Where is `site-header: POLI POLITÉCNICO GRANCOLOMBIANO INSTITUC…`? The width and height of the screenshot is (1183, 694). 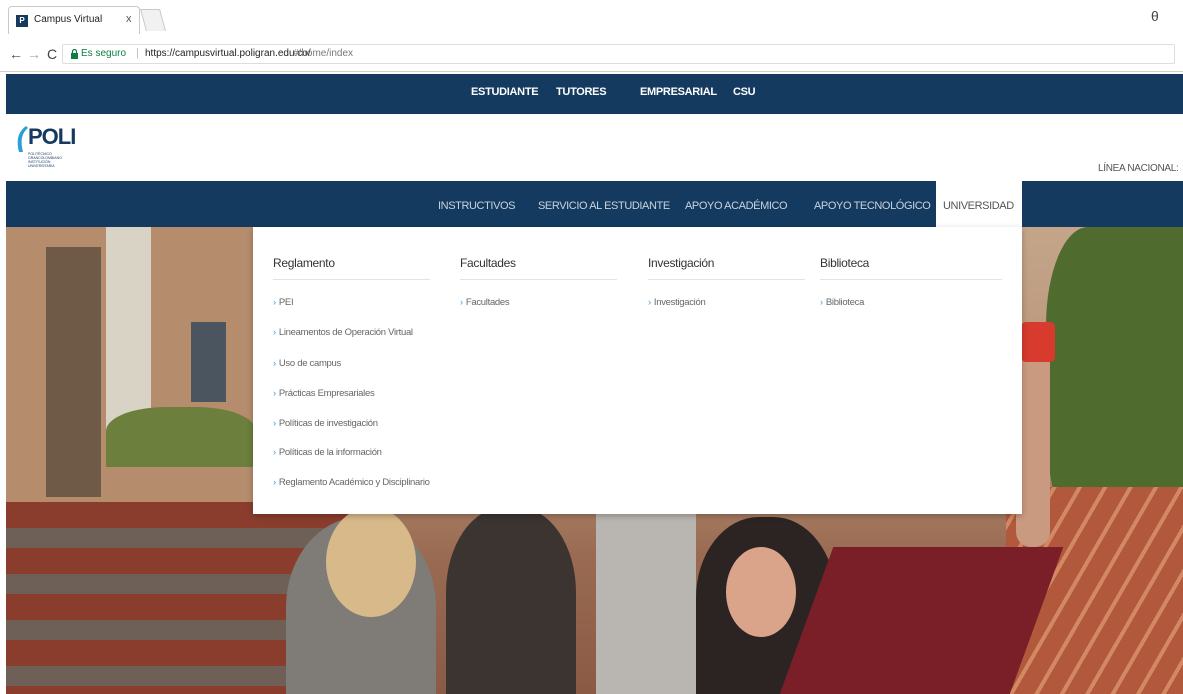 site-header: POLI POLITÉCNICO GRANCOLOMBIANO INSTITUC… is located at coordinates (591, 147).